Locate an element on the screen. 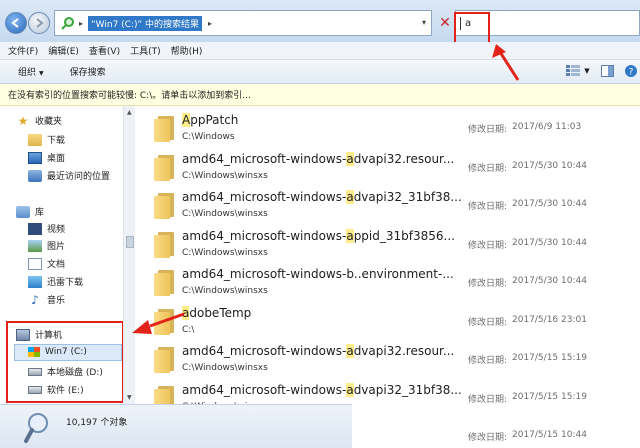 This screenshot has width=640, height=448. help-button: ? is located at coordinates (631, 71).